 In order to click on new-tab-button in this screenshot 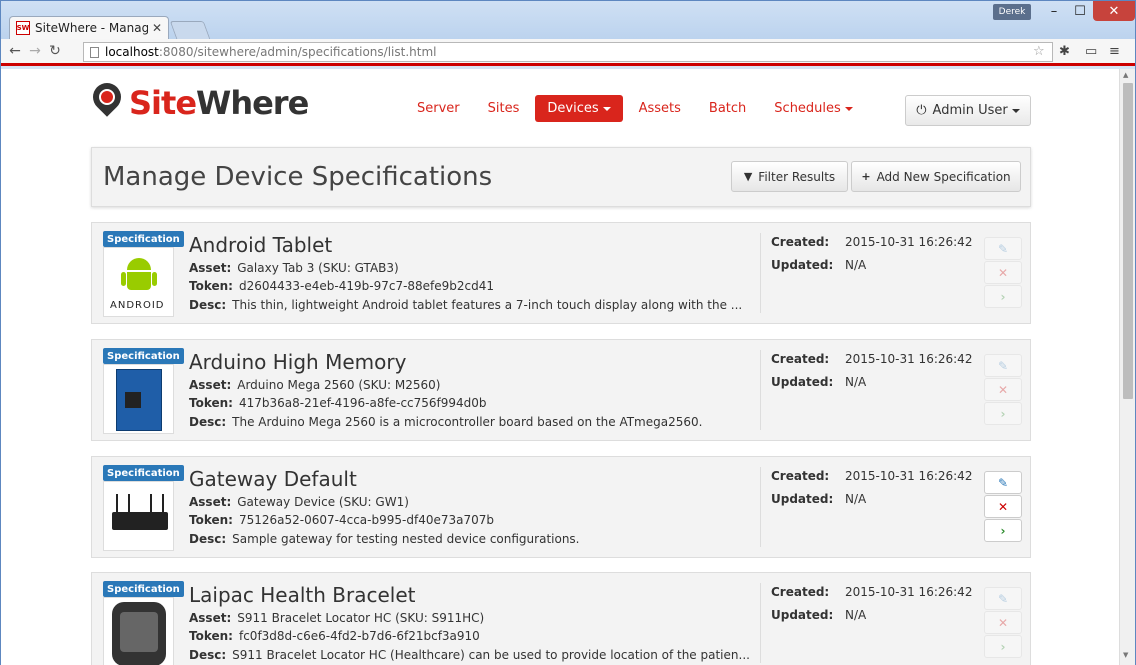, I will do `click(190, 30)`.